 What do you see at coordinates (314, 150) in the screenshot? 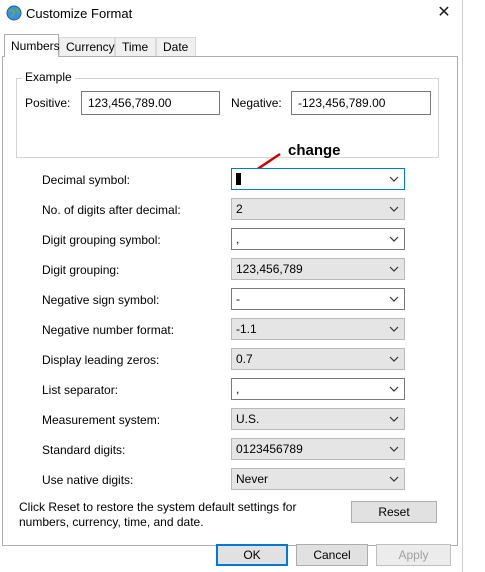
I see `annotation-text: change` at bounding box center [314, 150].